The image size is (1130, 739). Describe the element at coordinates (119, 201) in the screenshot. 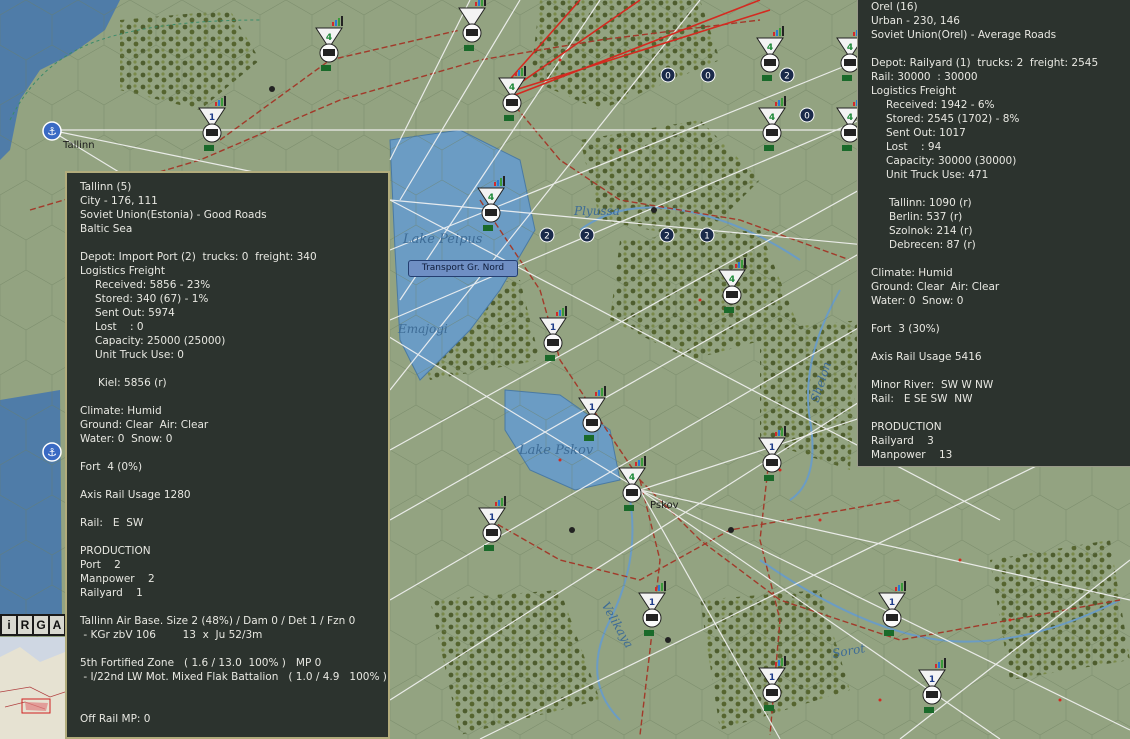

I see `info-coords: City - 176, 111` at that location.